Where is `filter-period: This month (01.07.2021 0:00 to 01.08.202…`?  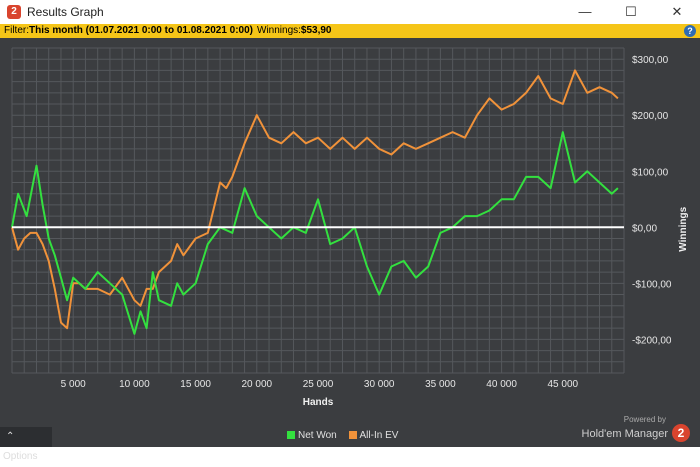 filter-period: This month (01.07.2021 0:00 to 01.08.202… is located at coordinates (141, 31).